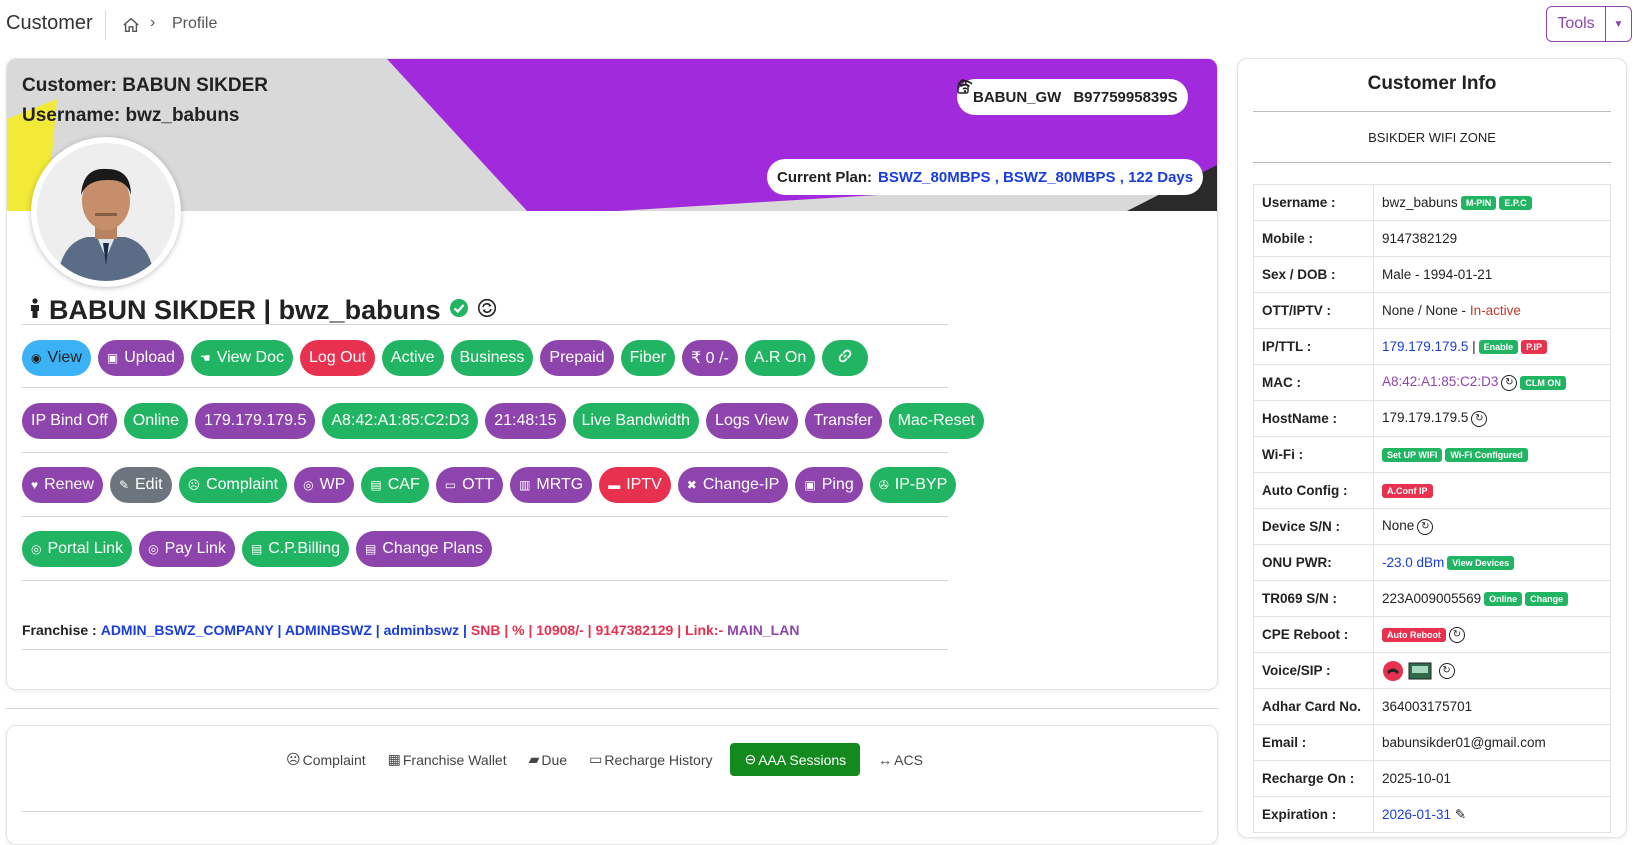 The height and width of the screenshot is (845, 1636). What do you see at coordinates (400, 421) in the screenshot?
I see `mac-address-button: A8:42:A1:85:C2:D3` at bounding box center [400, 421].